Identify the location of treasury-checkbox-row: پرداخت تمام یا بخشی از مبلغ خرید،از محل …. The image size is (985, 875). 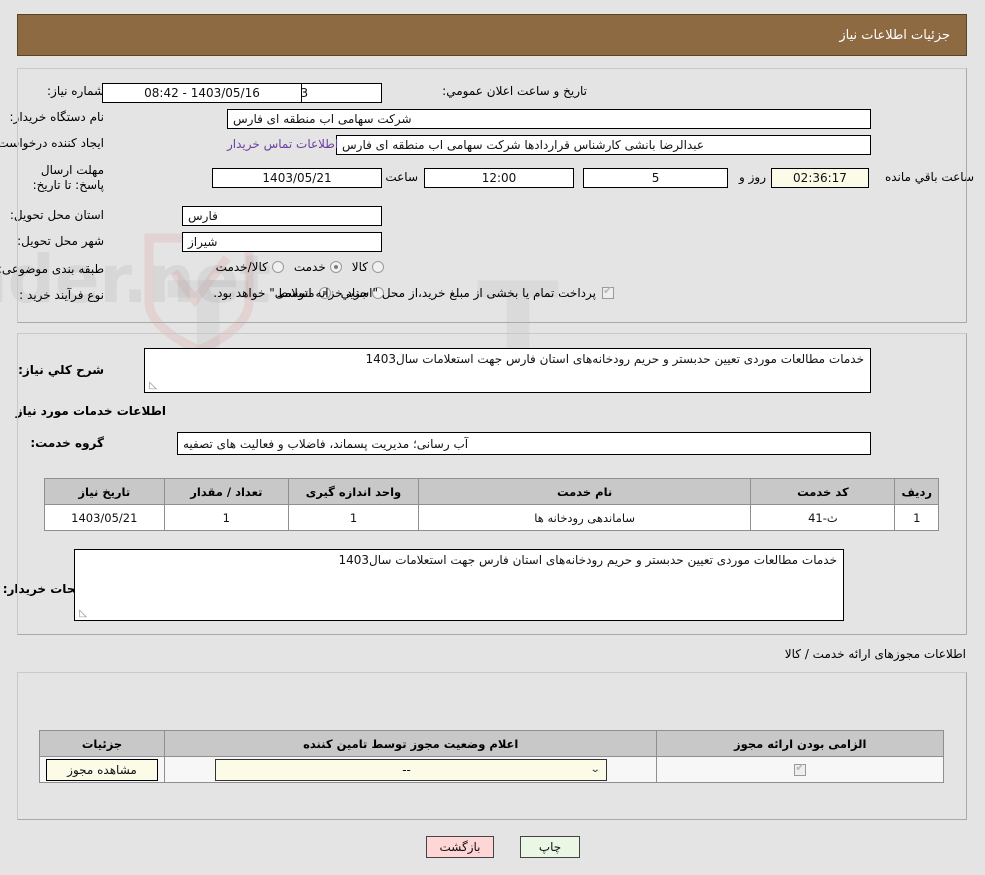
(414, 292).